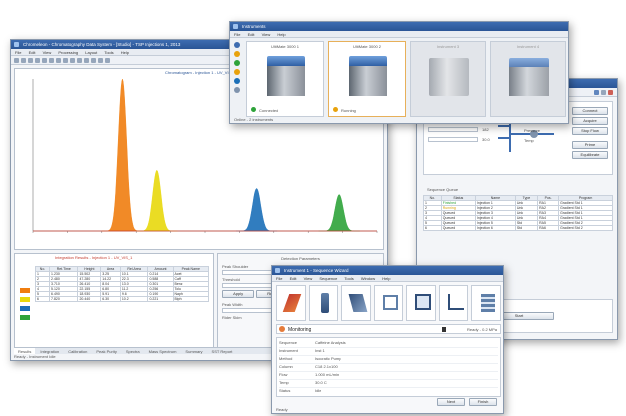 The height and width of the screenshot is (416, 626). Describe the element at coordinates (330, 343) in the screenshot. I see `form-value: Caffeine Analysis` at that location.